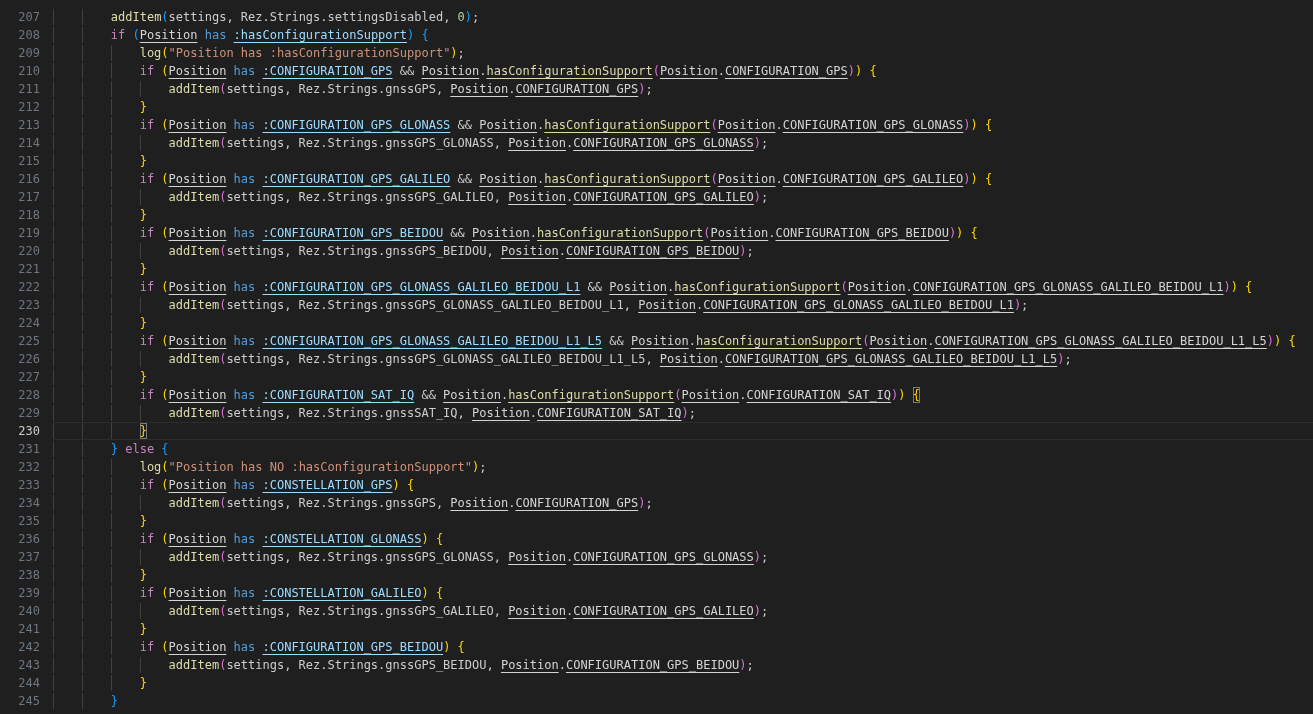 The image size is (1313, 714). What do you see at coordinates (683, 359) in the screenshot?
I see `code-line: addItem(settings, Rez.Strings.gnssGPS_GLONASS_GALILEO_BEIDOU_L1_L5, Position.CONFIGURATION_GPS_GLONASS_GALILEO_BEIDOU_L1_L5);` at bounding box center [683, 359].